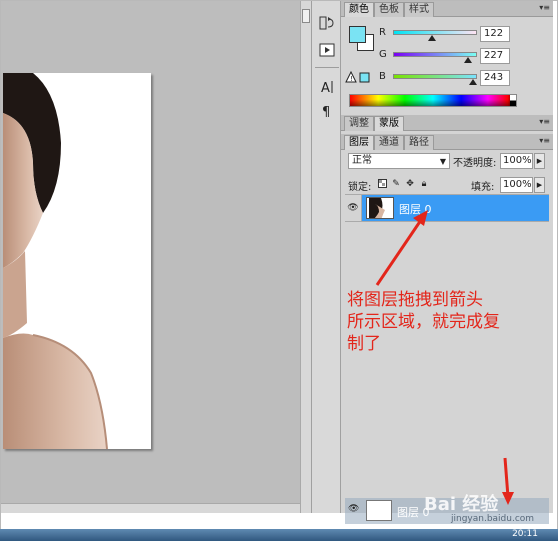 The width and height of the screenshot is (558, 541). What do you see at coordinates (359, 9) in the screenshot?
I see `tab-color: 颜色` at bounding box center [359, 9].